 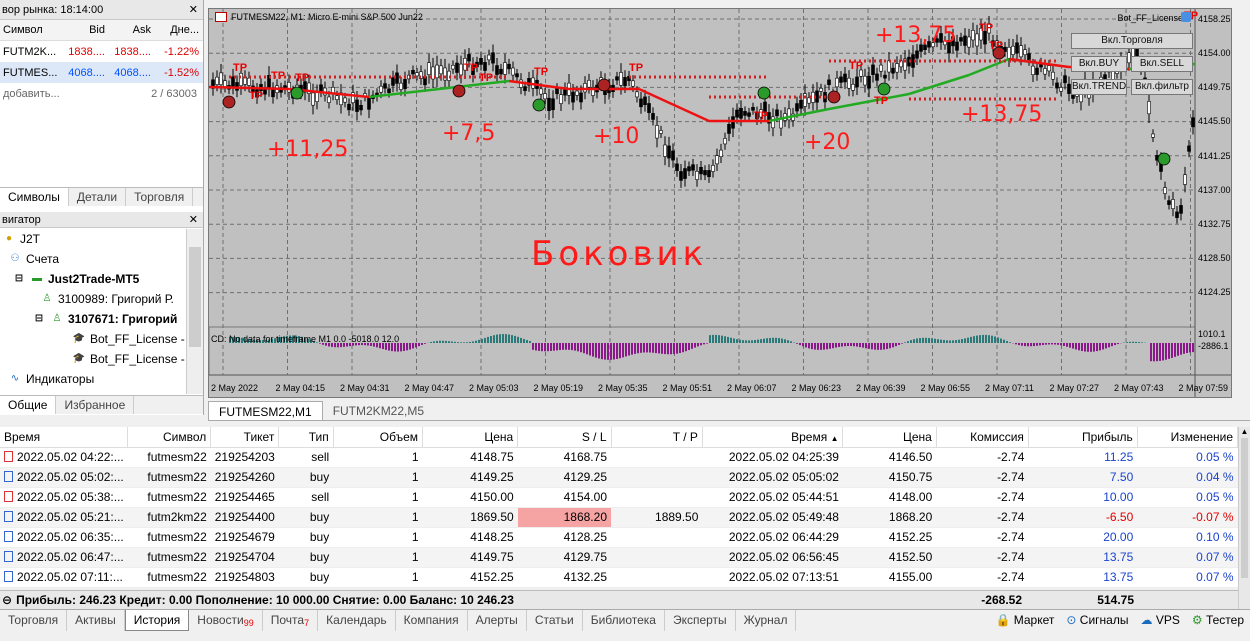 I want to click on chart-menu-icon, so click(x=221, y=17).